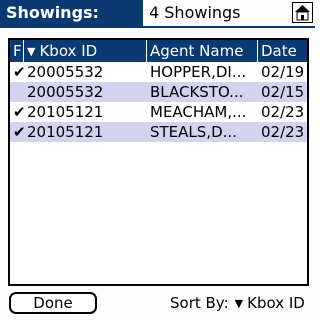 The width and height of the screenshot is (320, 320). I want to click on column-header-agent-name: Agent Name, so click(202, 51).